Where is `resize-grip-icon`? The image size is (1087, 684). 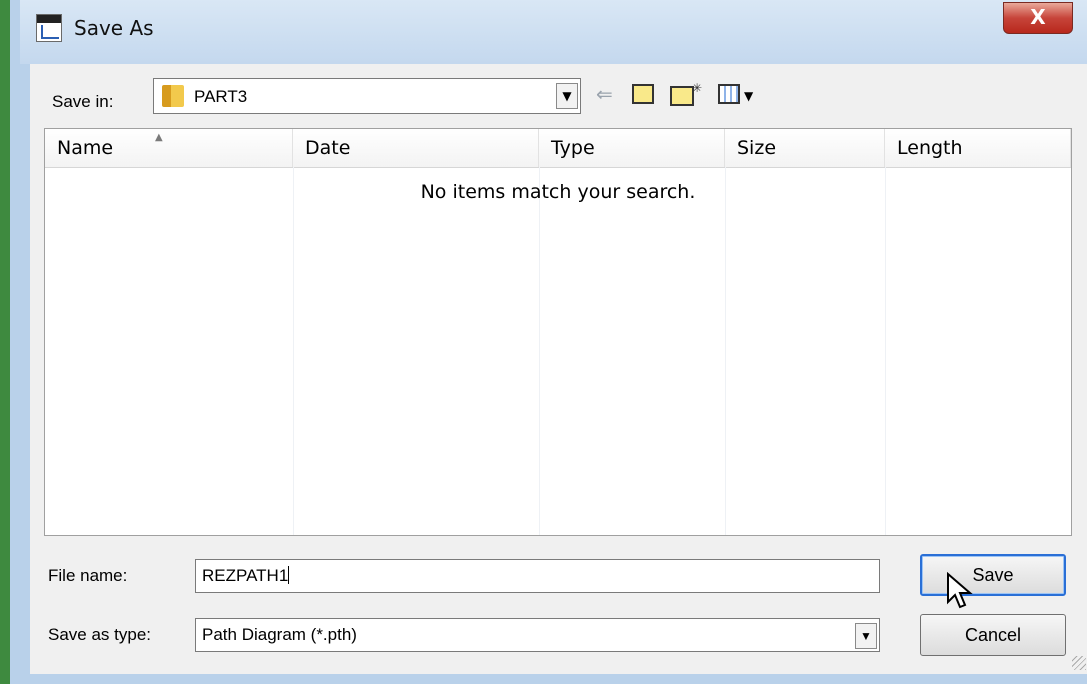 resize-grip-icon is located at coordinates (1079, 663).